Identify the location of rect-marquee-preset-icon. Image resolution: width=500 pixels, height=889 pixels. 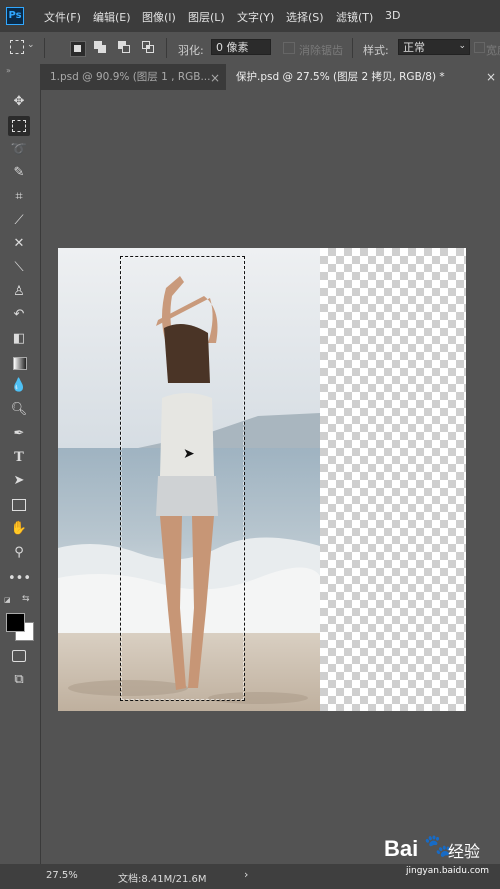
(17, 47).